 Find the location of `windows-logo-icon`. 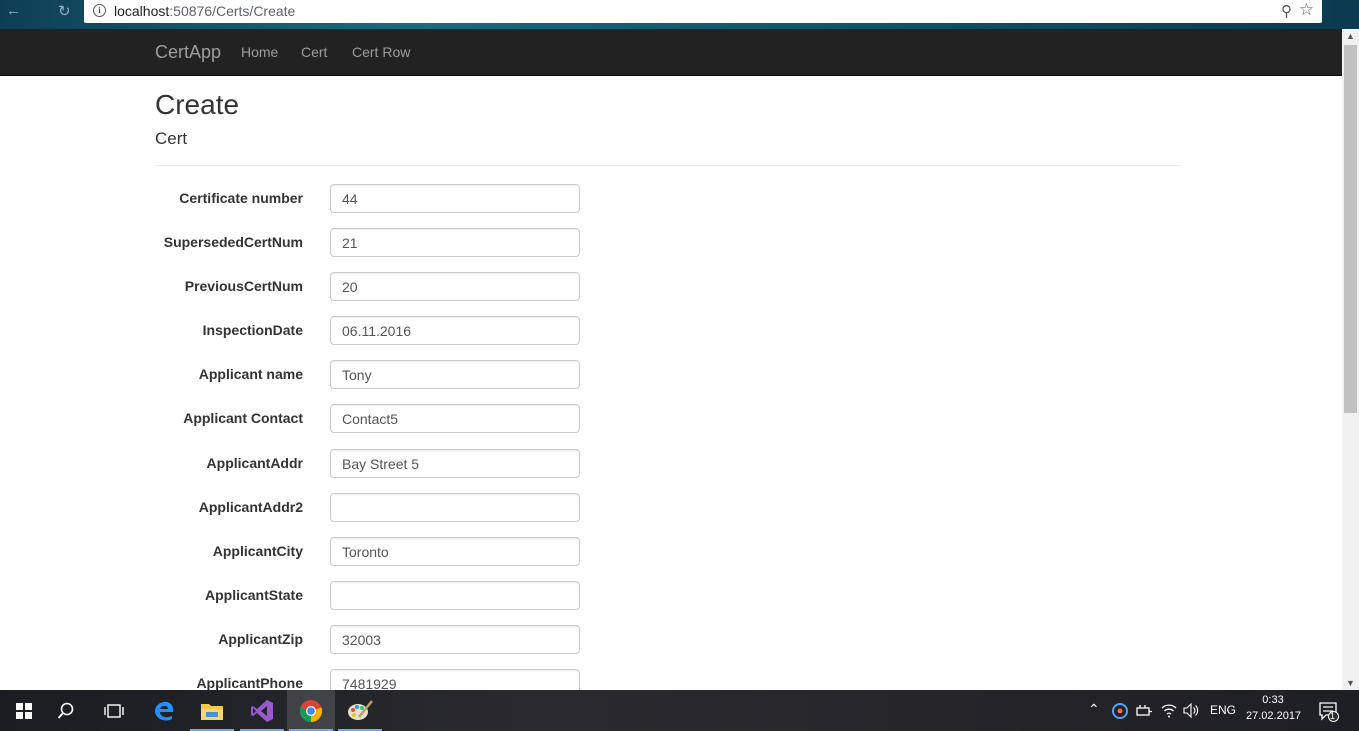

windows-logo-icon is located at coordinates (24, 710).